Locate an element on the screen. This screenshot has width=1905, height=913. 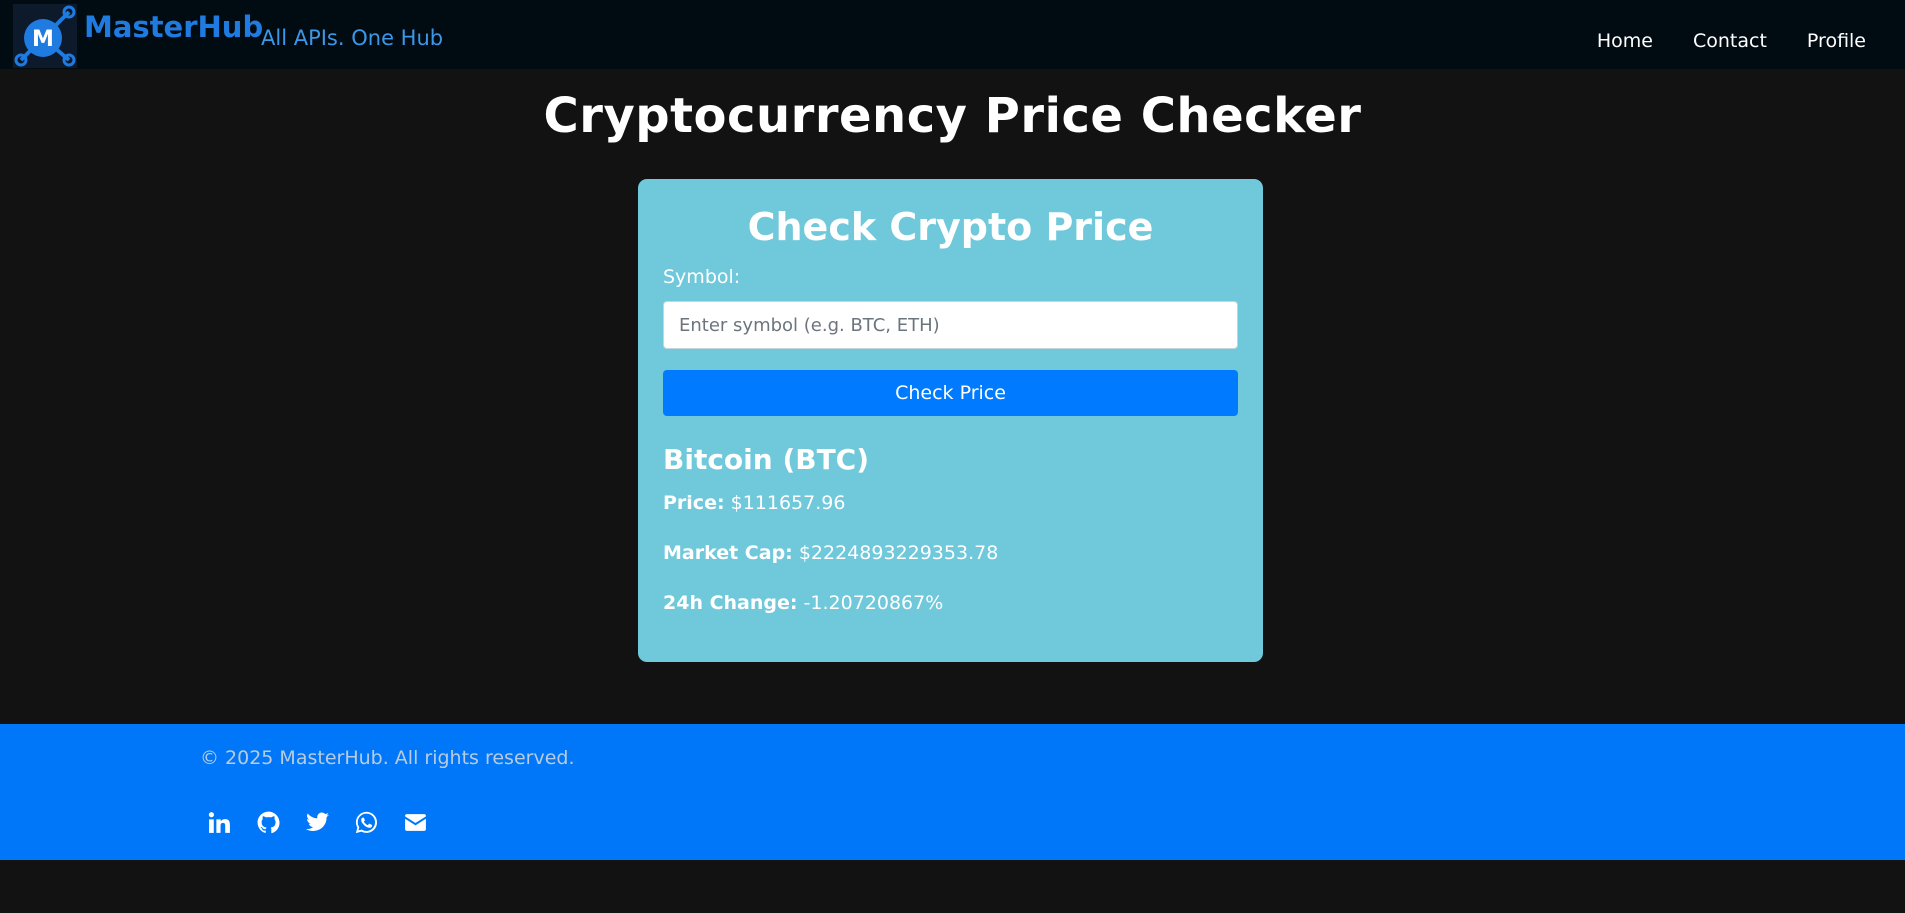
nav-links: Home Contact Profile is located at coordinates (1731, 41).